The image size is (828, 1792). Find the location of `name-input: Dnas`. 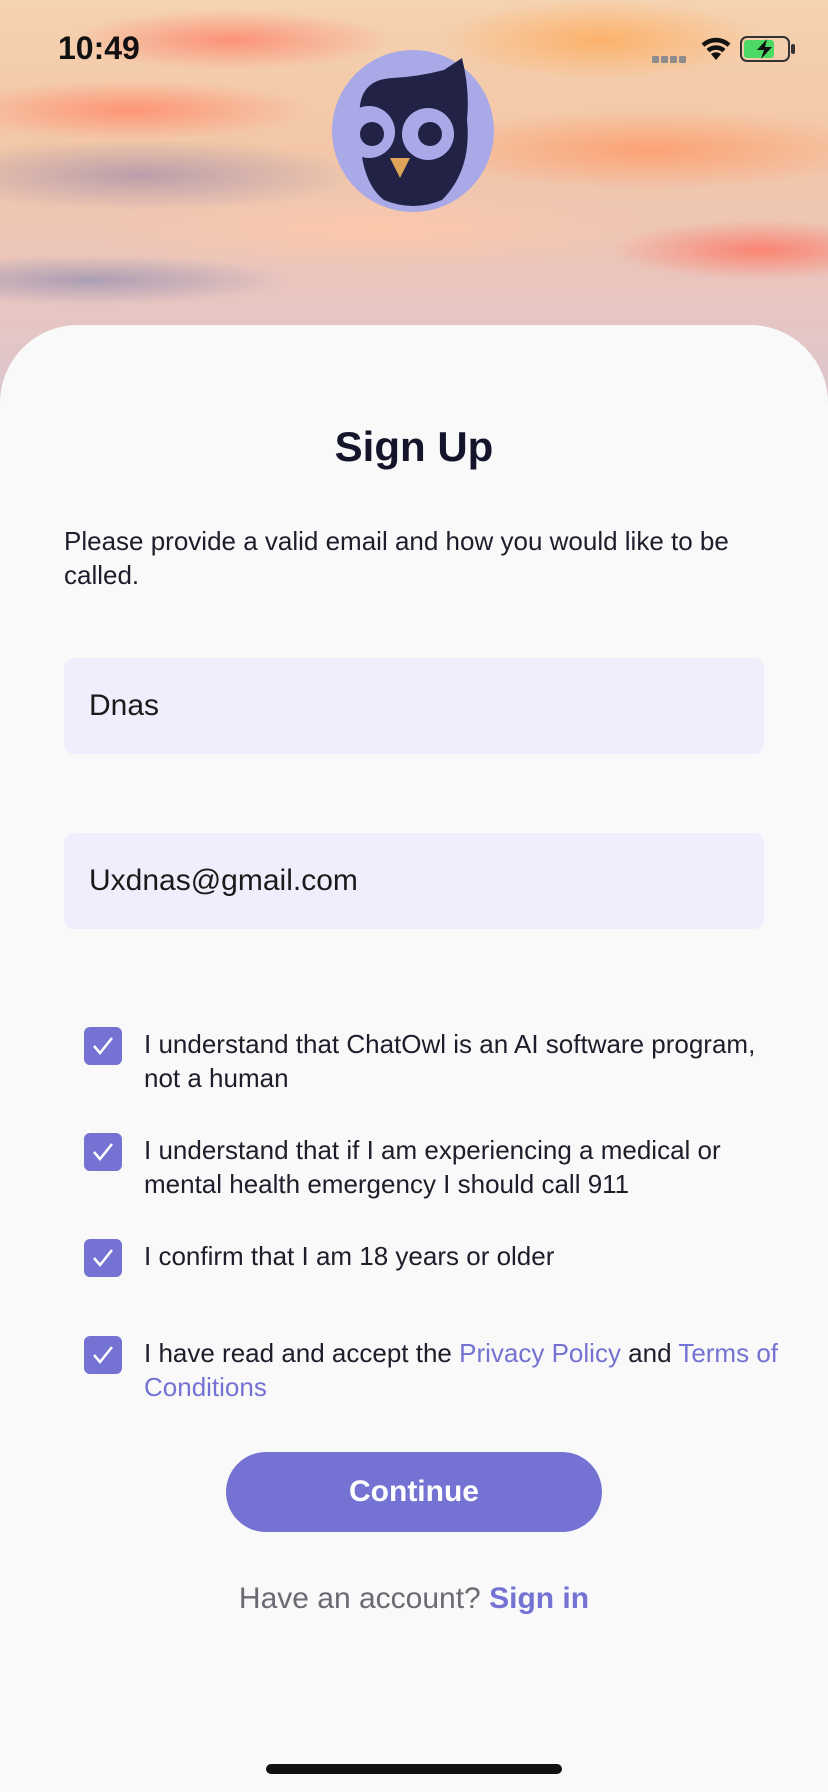

name-input: Dnas is located at coordinates (414, 706).